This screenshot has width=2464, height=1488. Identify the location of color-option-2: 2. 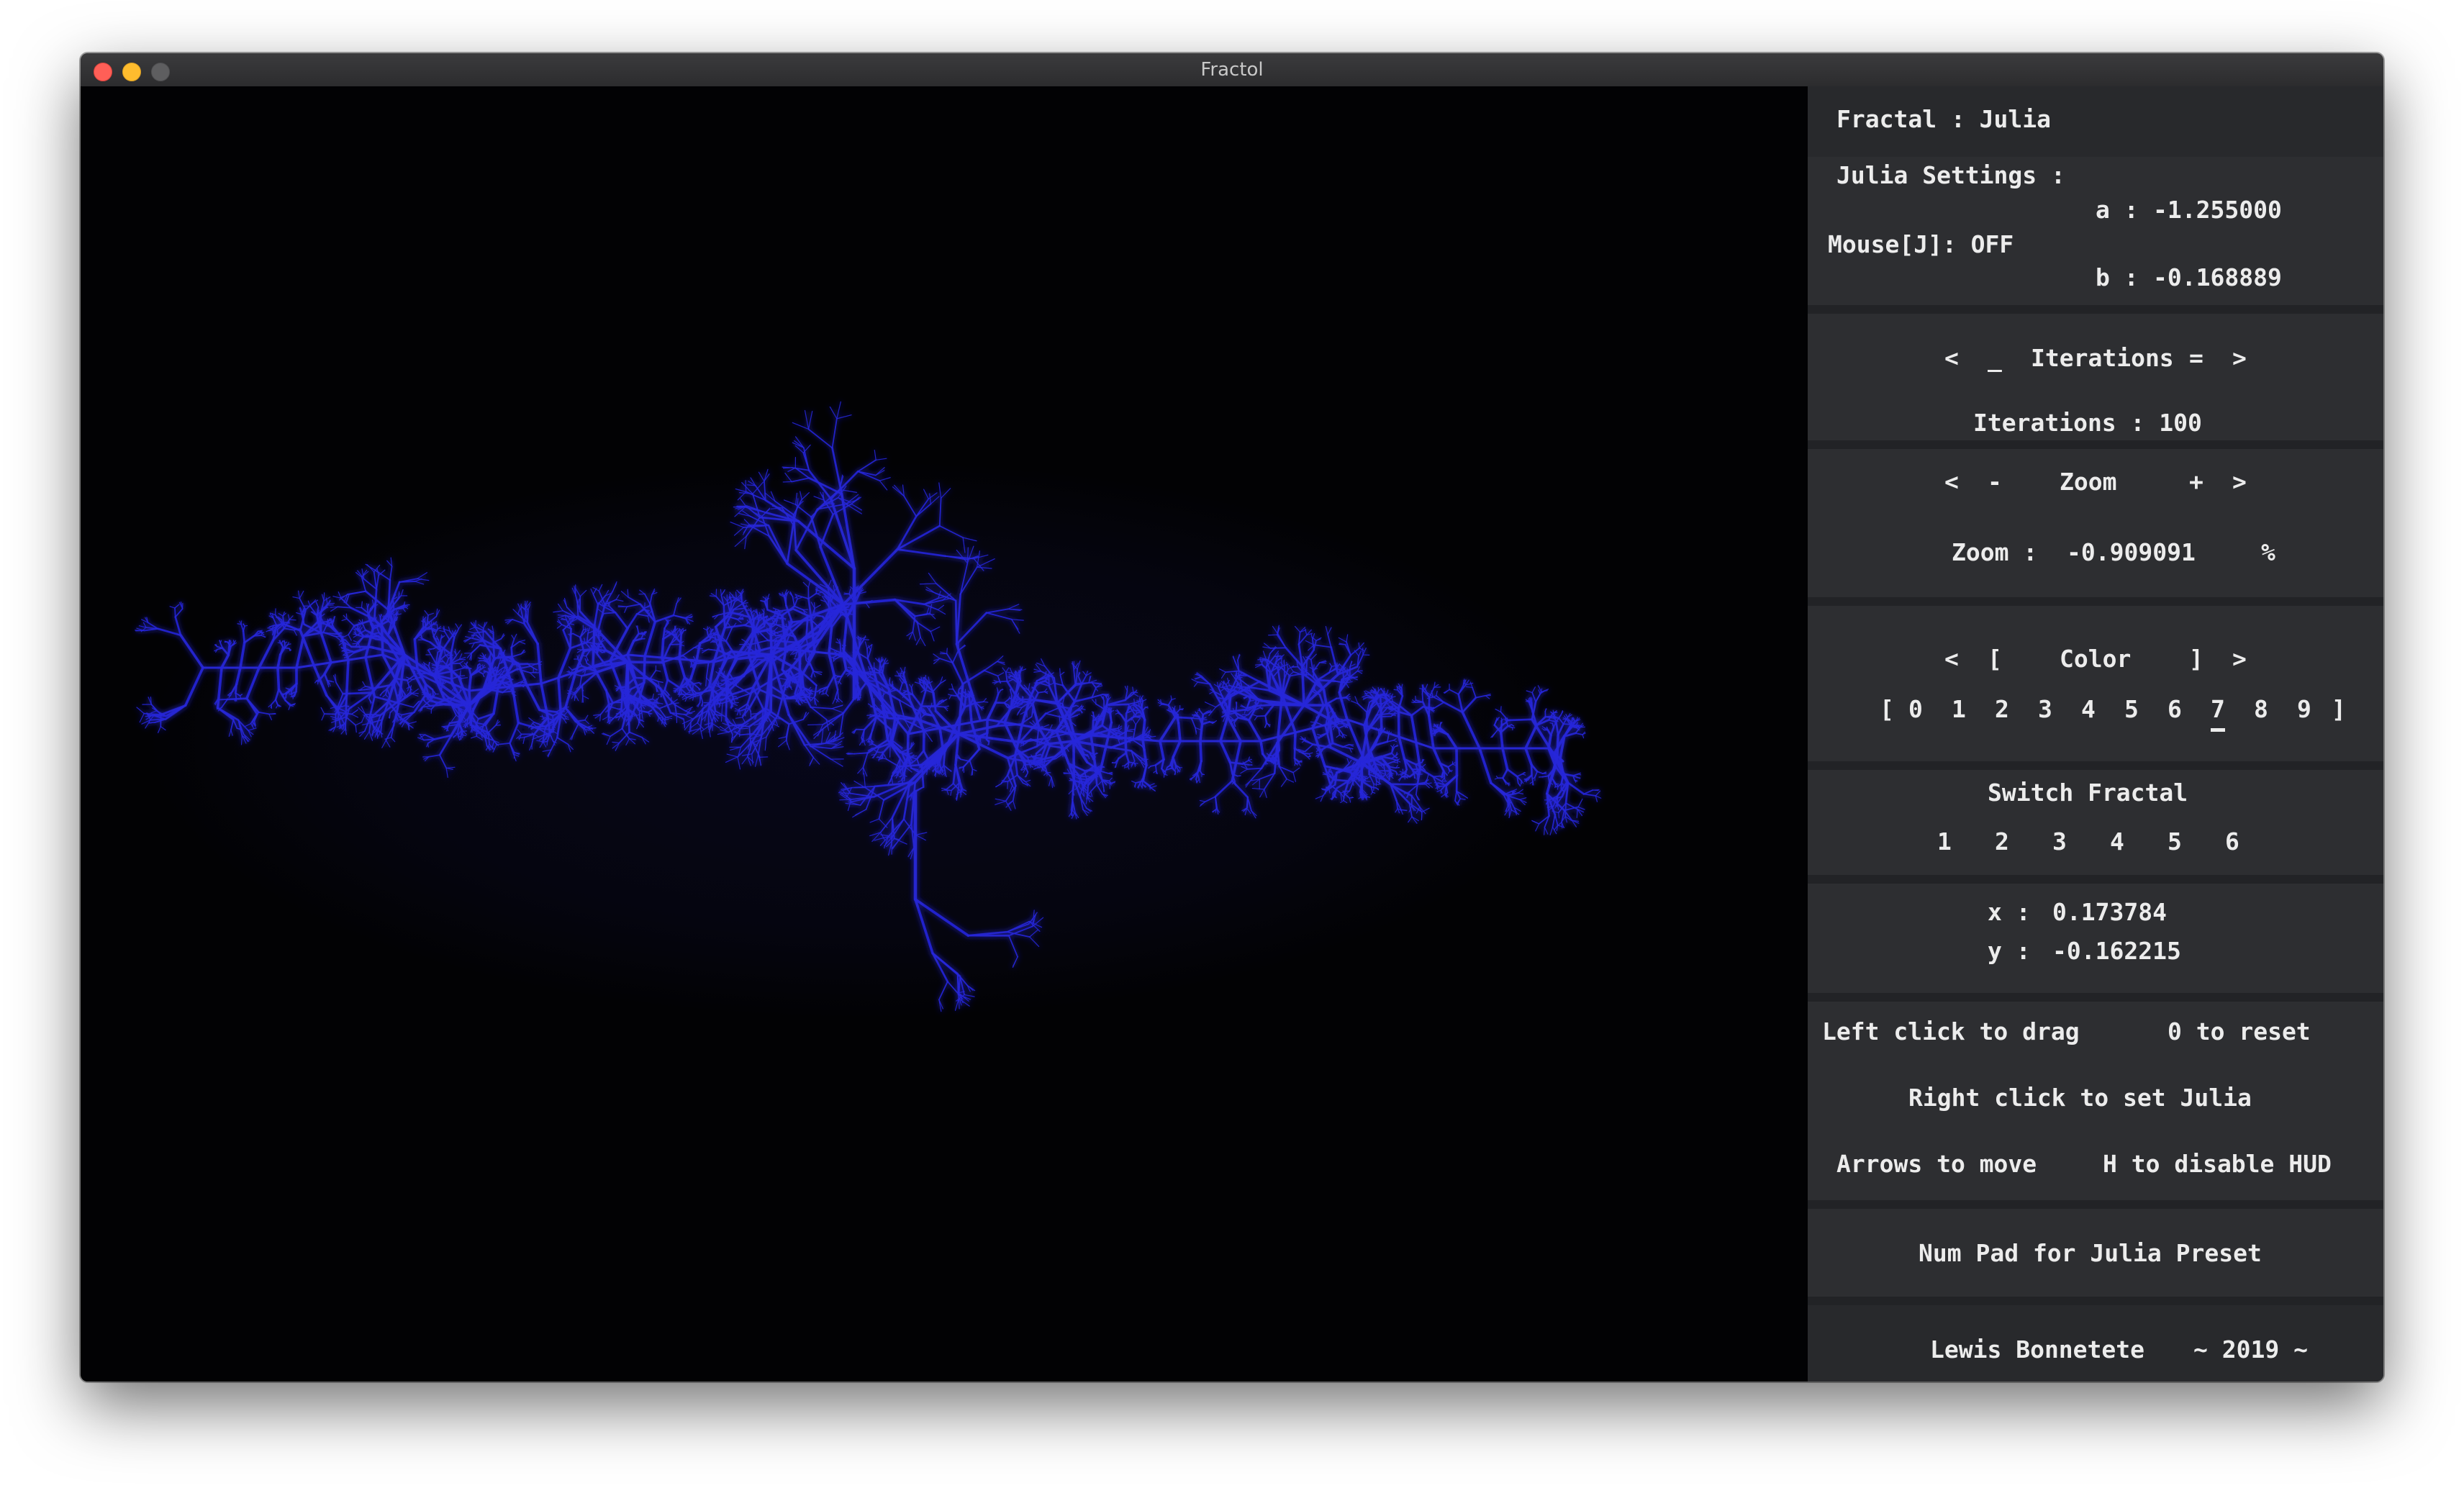
(2002, 709).